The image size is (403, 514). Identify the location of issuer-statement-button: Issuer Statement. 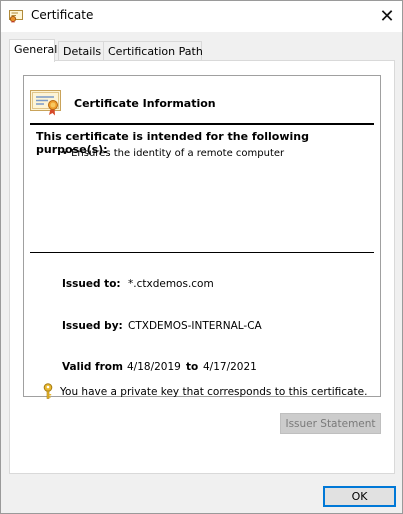
(330, 423).